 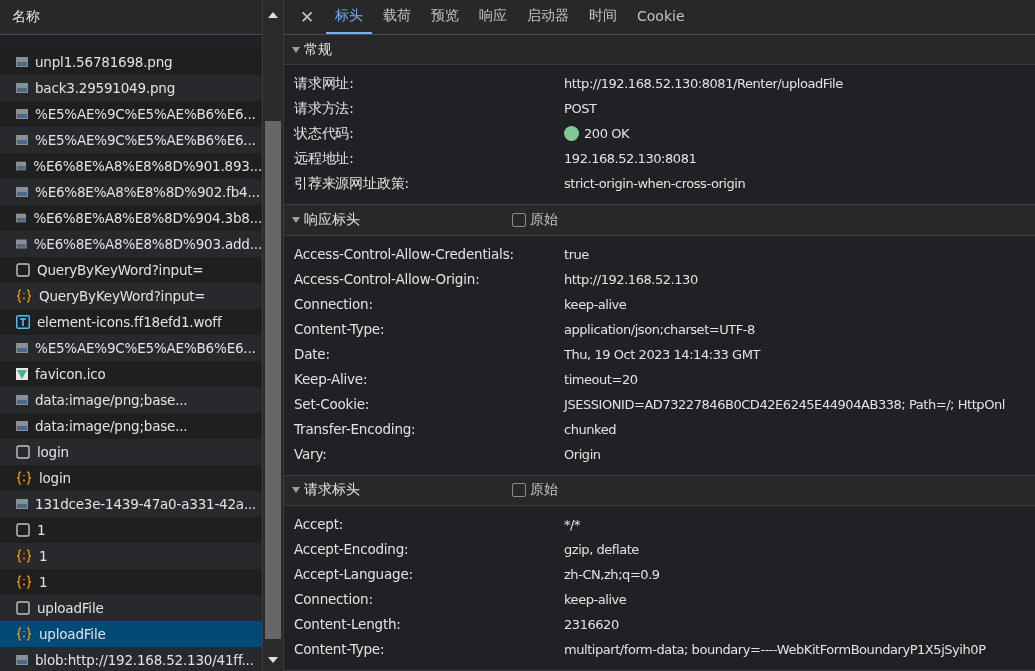 I want to click on scroll-up-icon, so click(x=273, y=15).